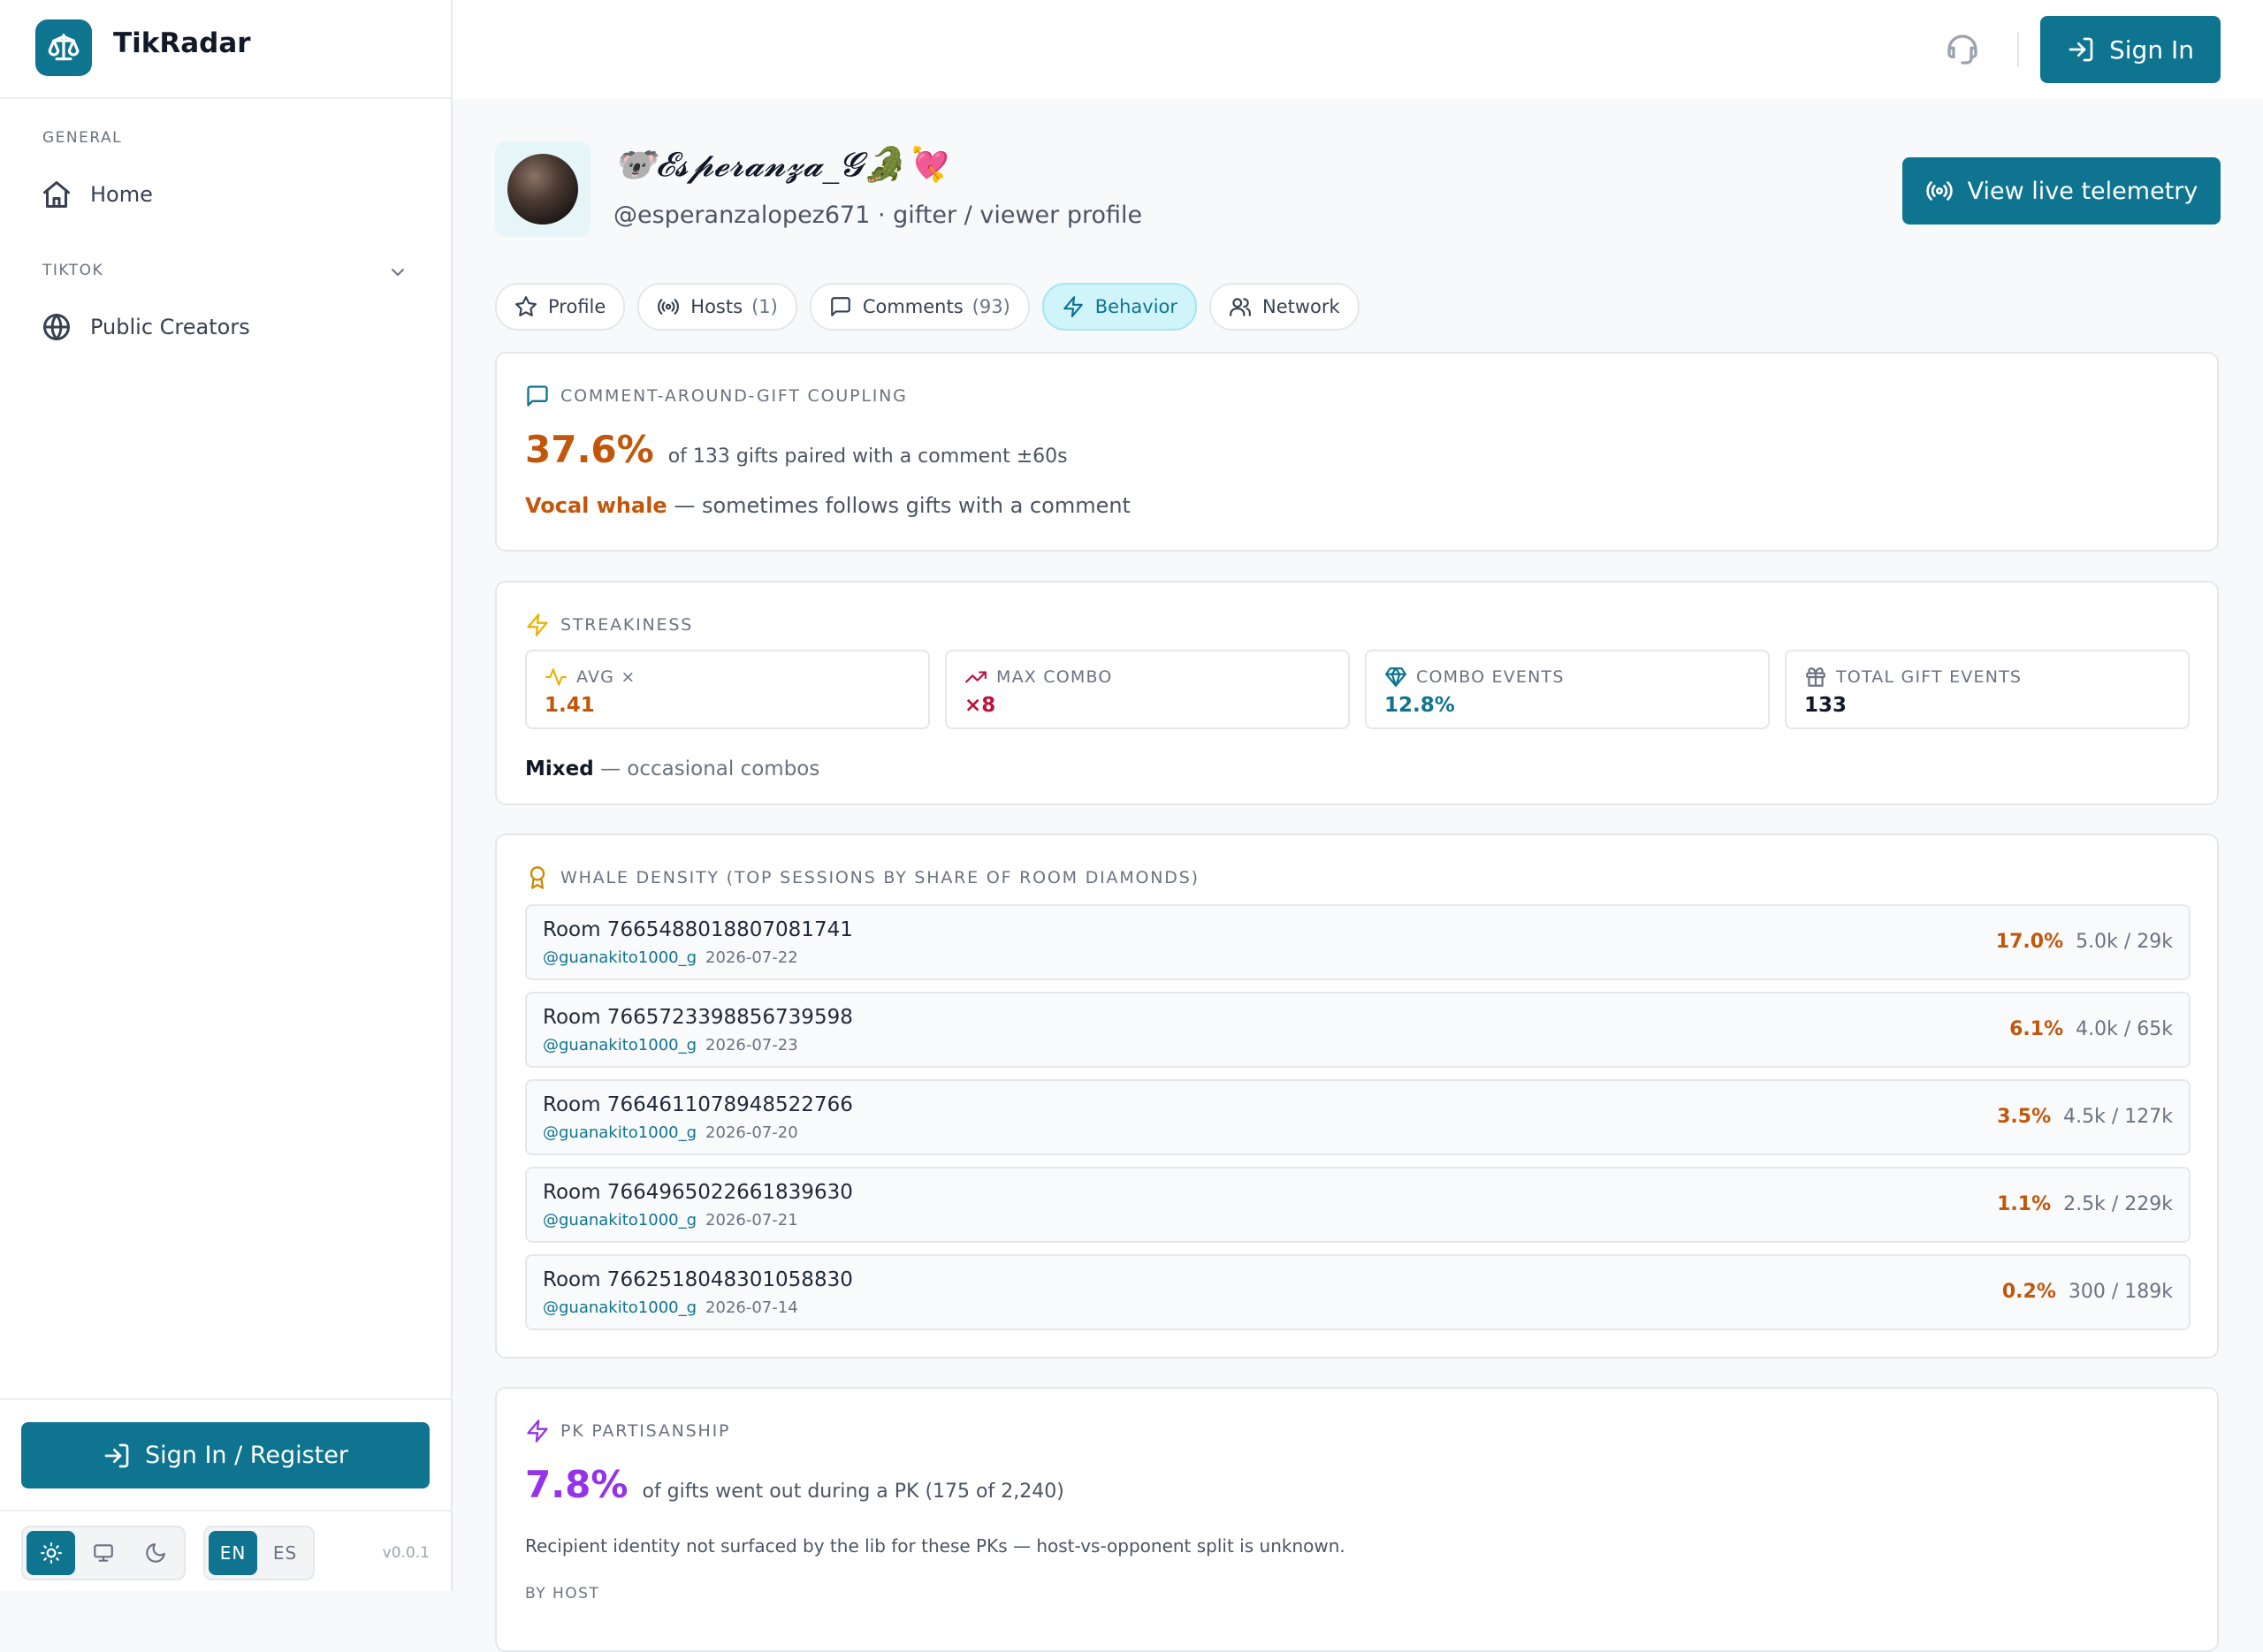  Describe the element at coordinates (2124, 942) in the screenshot. I see `room-diamond-ratio: 5.0k / 29k` at that location.